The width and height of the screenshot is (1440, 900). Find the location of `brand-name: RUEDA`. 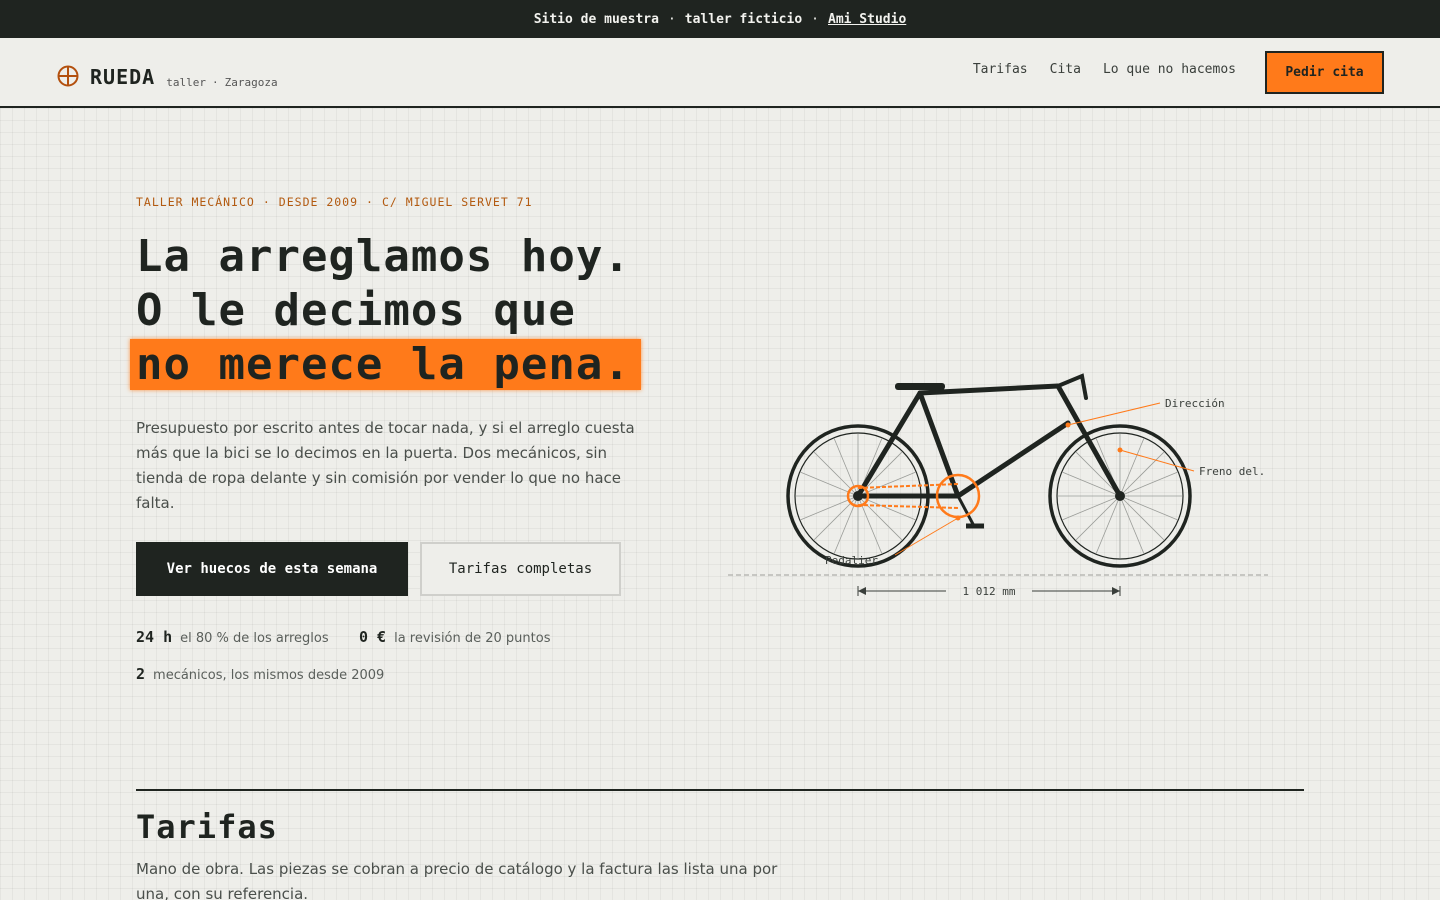

brand-name: RUEDA is located at coordinates (123, 77).